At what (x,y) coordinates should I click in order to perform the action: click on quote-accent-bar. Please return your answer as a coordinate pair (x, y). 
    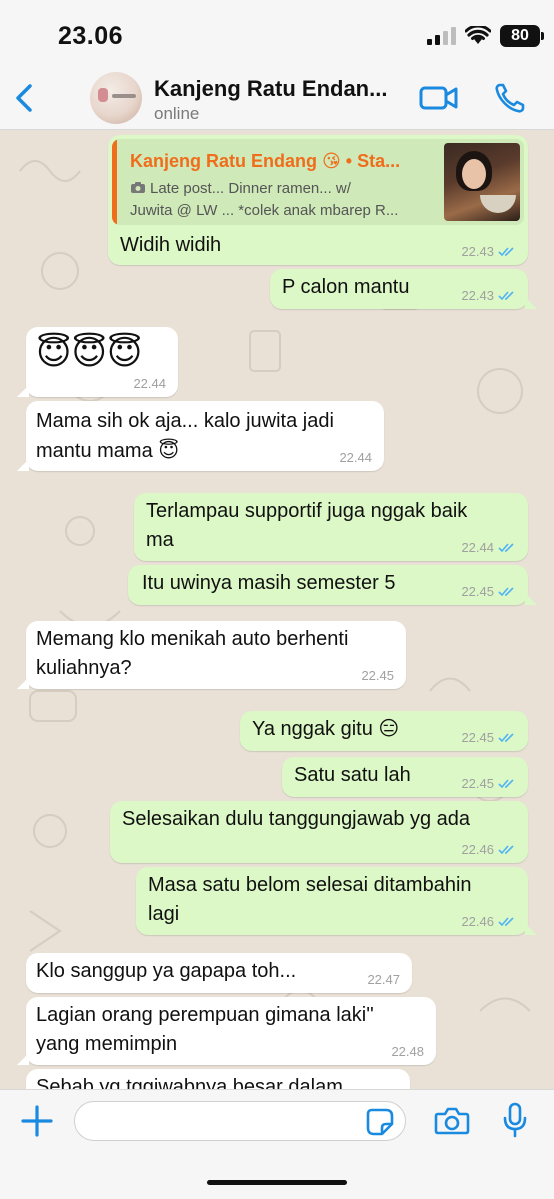
    Looking at the image, I should click on (114, 182).